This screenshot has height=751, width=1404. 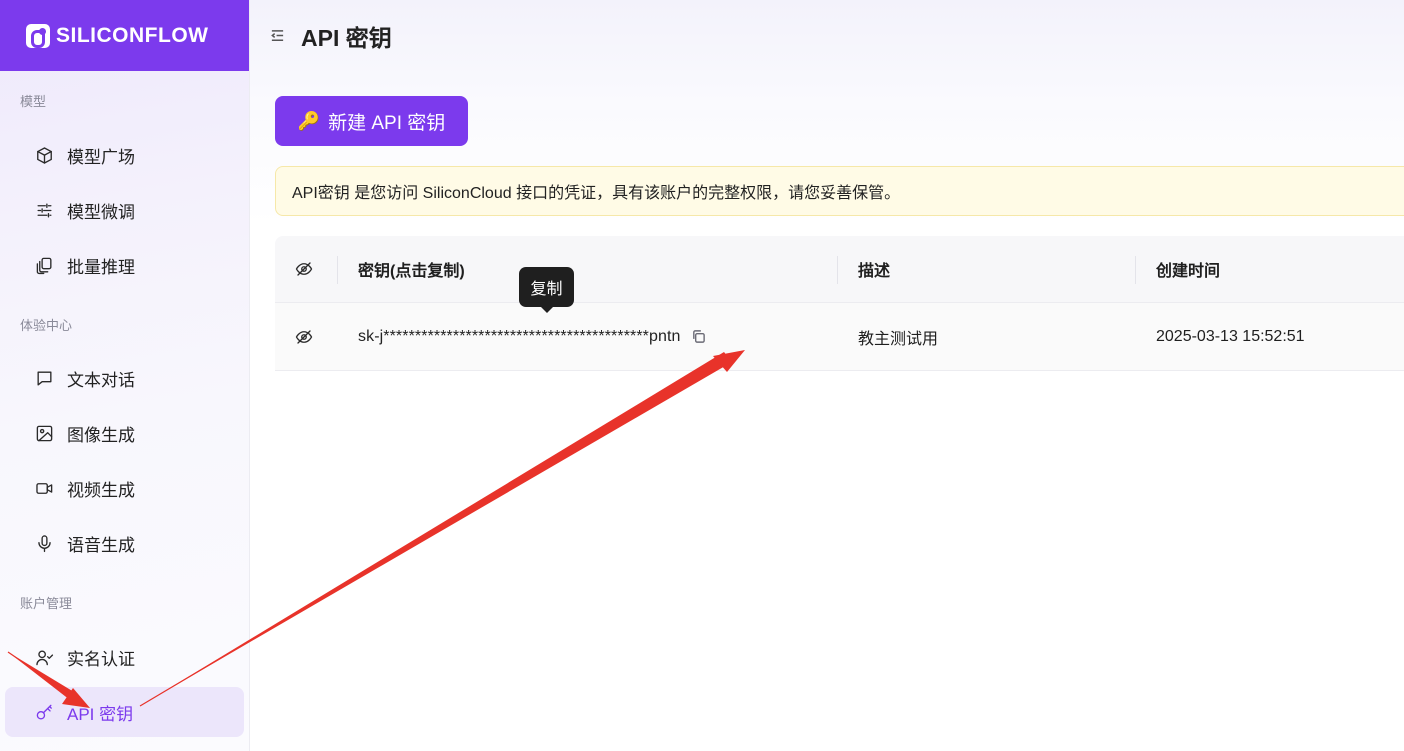 I want to click on page-title: API 密钥, so click(x=346, y=37).